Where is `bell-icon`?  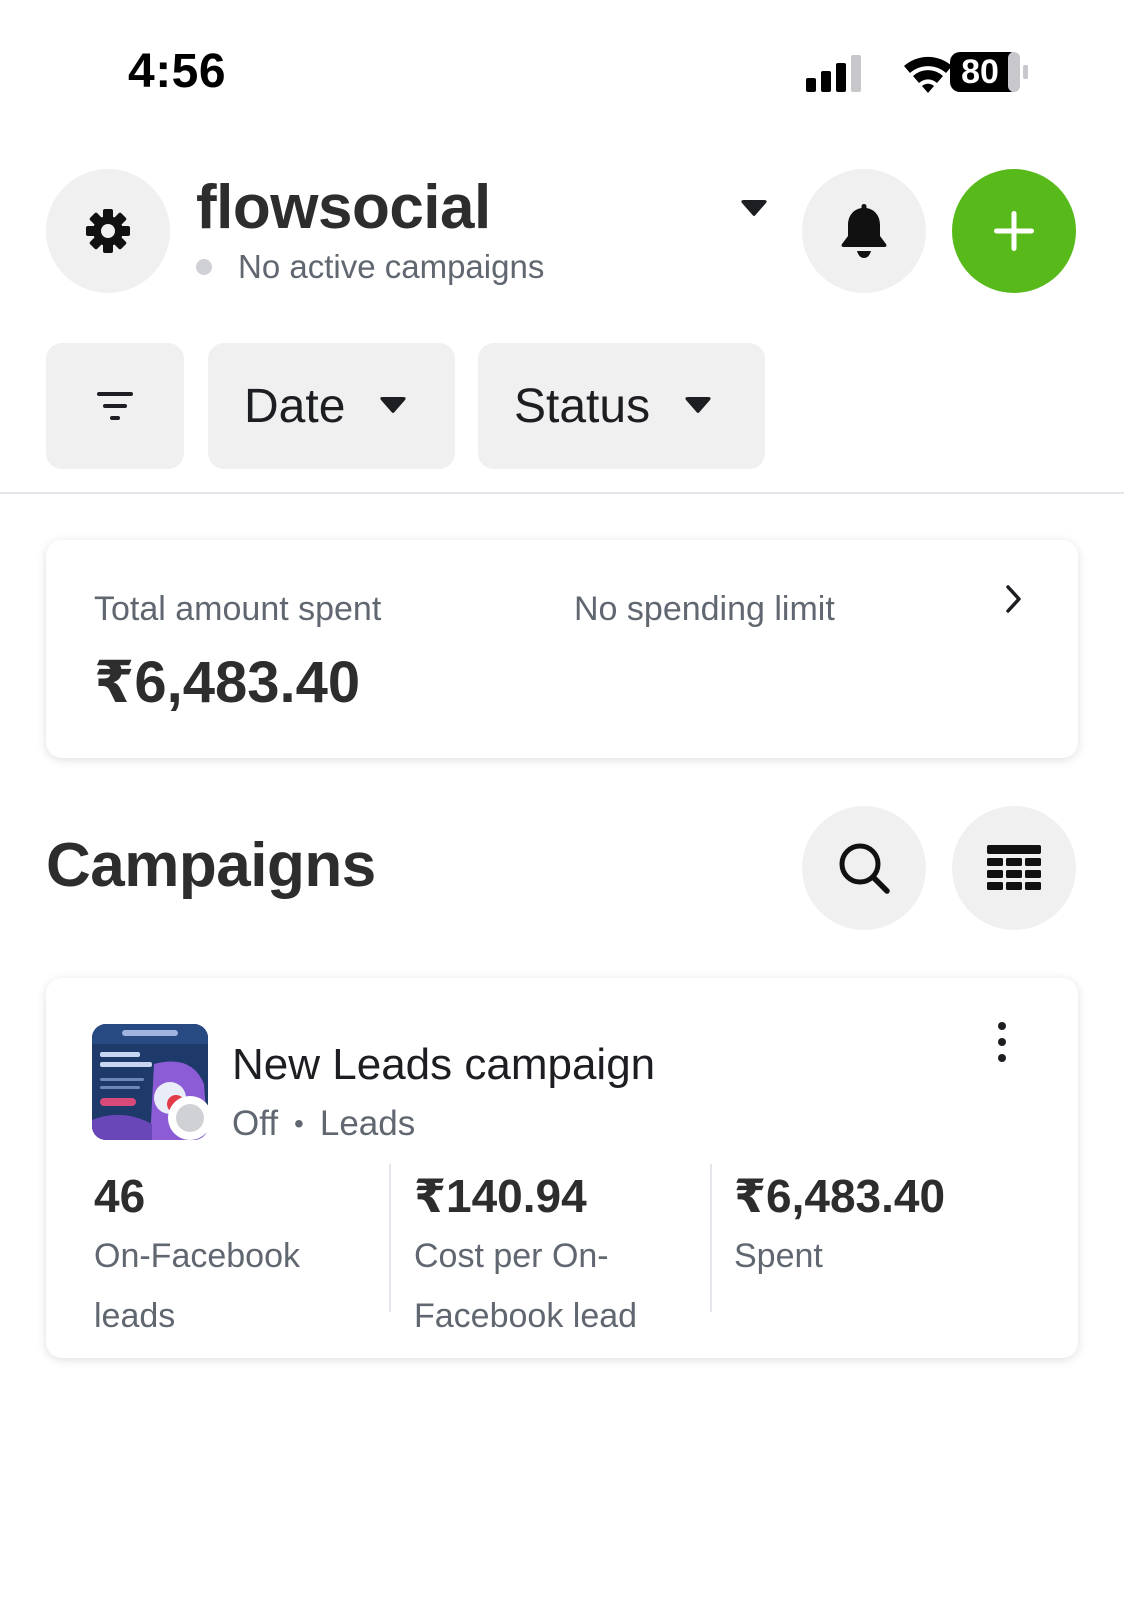 bell-icon is located at coordinates (864, 231).